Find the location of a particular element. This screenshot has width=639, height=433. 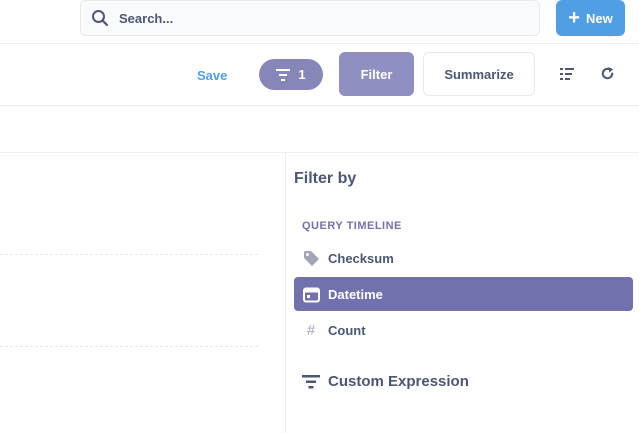

field-item-label: Datetime is located at coordinates (355, 294).